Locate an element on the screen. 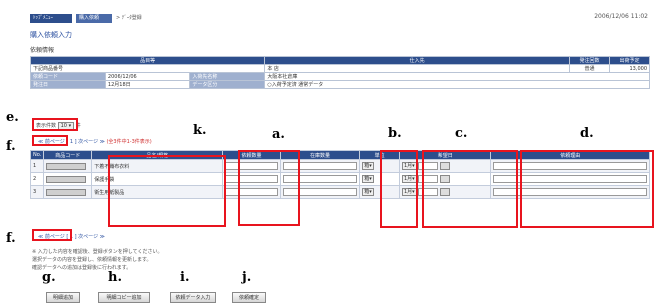 Image resolution: width=654 pixels, height=307 pixels. confirm-button: 依頼確定 is located at coordinates (249, 297).